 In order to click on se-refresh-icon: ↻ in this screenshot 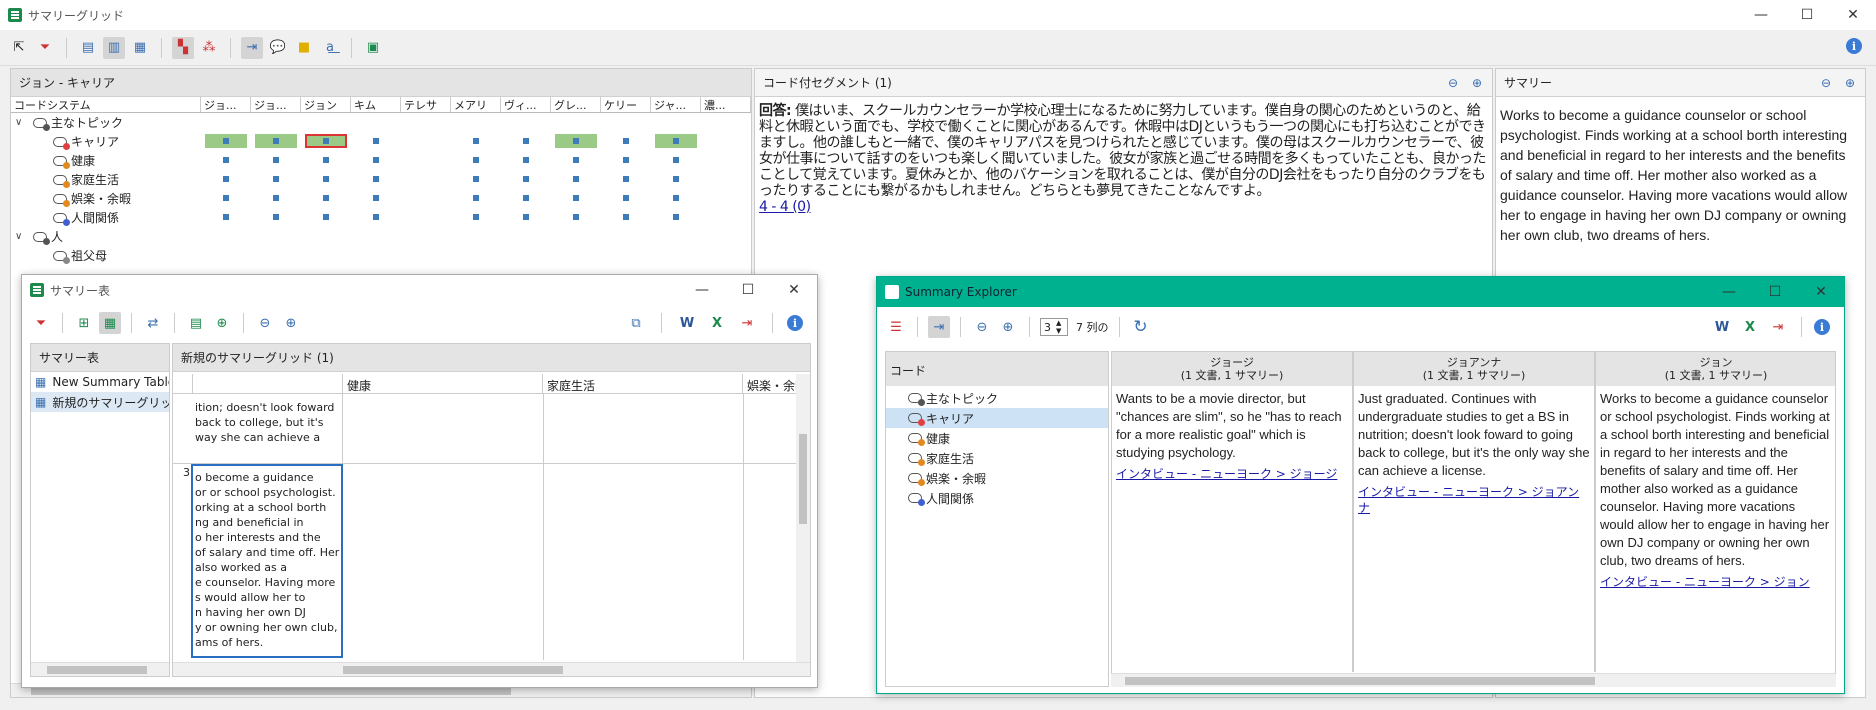, I will do `click(1141, 327)`.